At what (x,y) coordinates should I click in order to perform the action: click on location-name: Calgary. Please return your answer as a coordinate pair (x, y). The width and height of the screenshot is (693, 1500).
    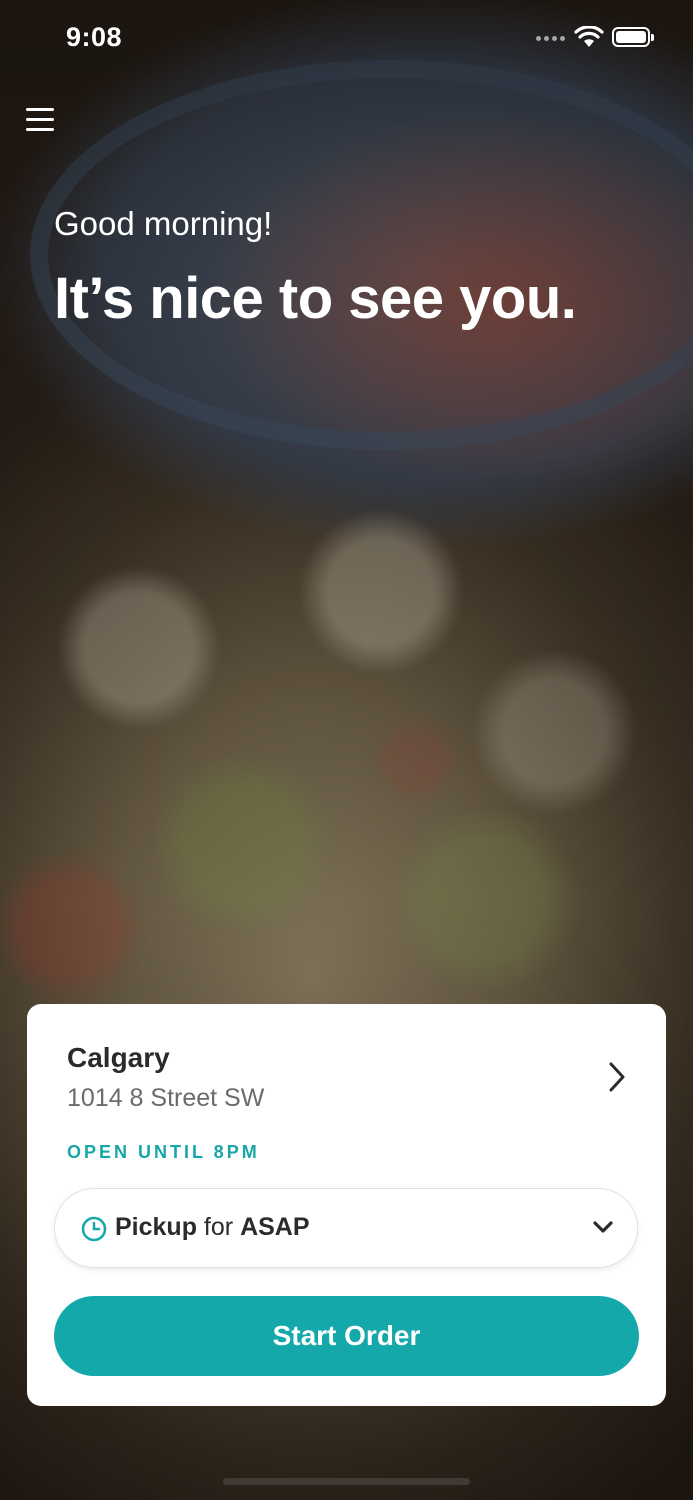
    Looking at the image, I should click on (118, 1058).